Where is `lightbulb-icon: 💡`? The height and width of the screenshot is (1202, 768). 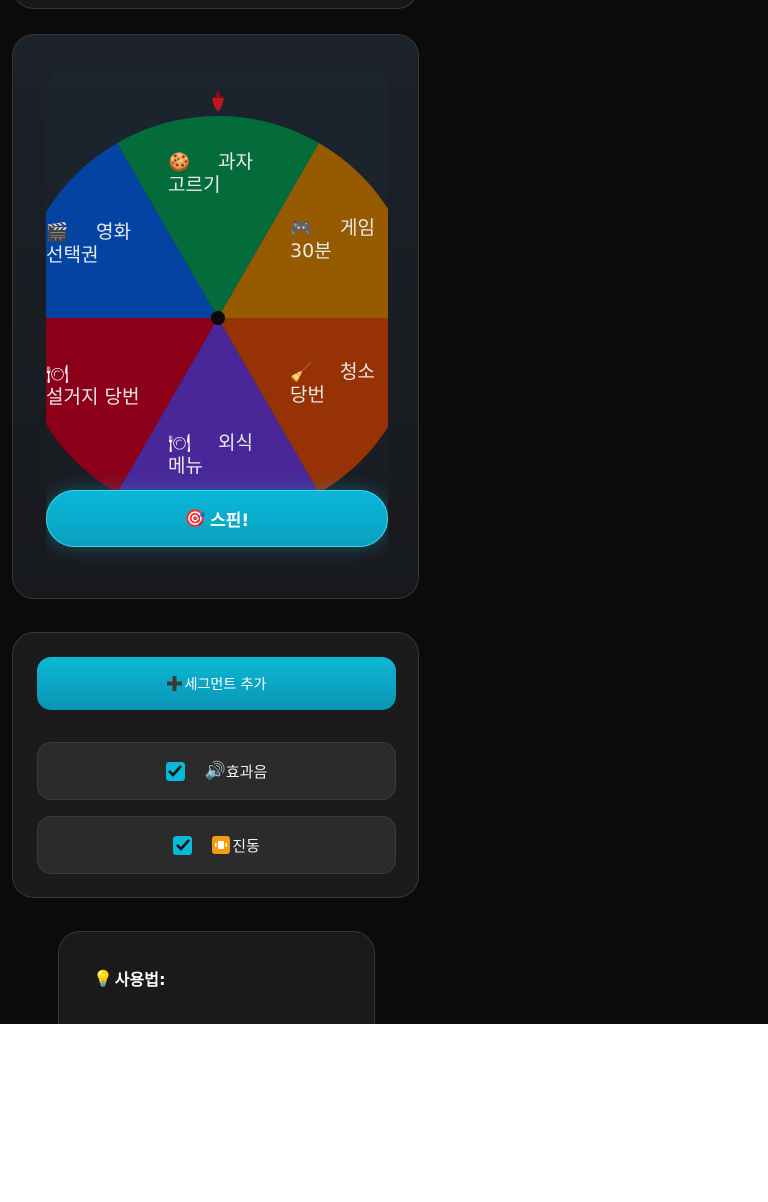
lightbulb-icon: 💡 is located at coordinates (103, 978).